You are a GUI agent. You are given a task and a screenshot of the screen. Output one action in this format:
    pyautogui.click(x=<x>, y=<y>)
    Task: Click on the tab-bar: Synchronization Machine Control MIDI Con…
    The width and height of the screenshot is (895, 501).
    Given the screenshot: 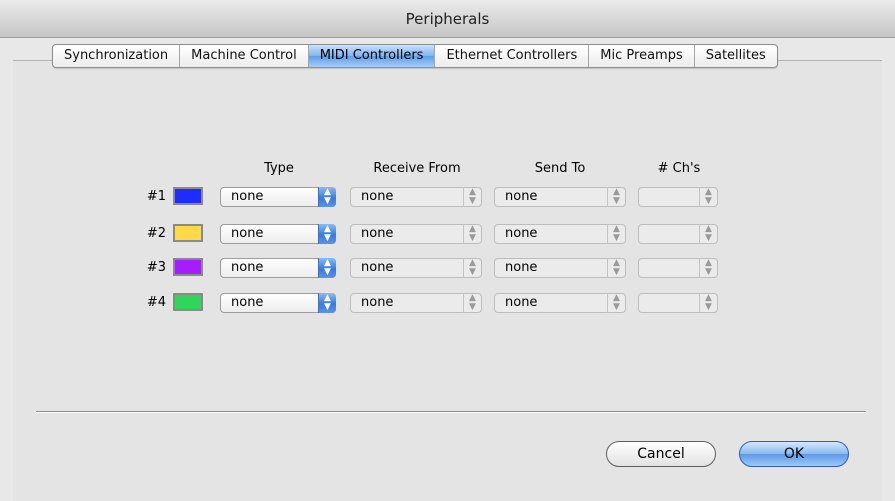 What is the action you would take?
    pyautogui.click(x=415, y=56)
    